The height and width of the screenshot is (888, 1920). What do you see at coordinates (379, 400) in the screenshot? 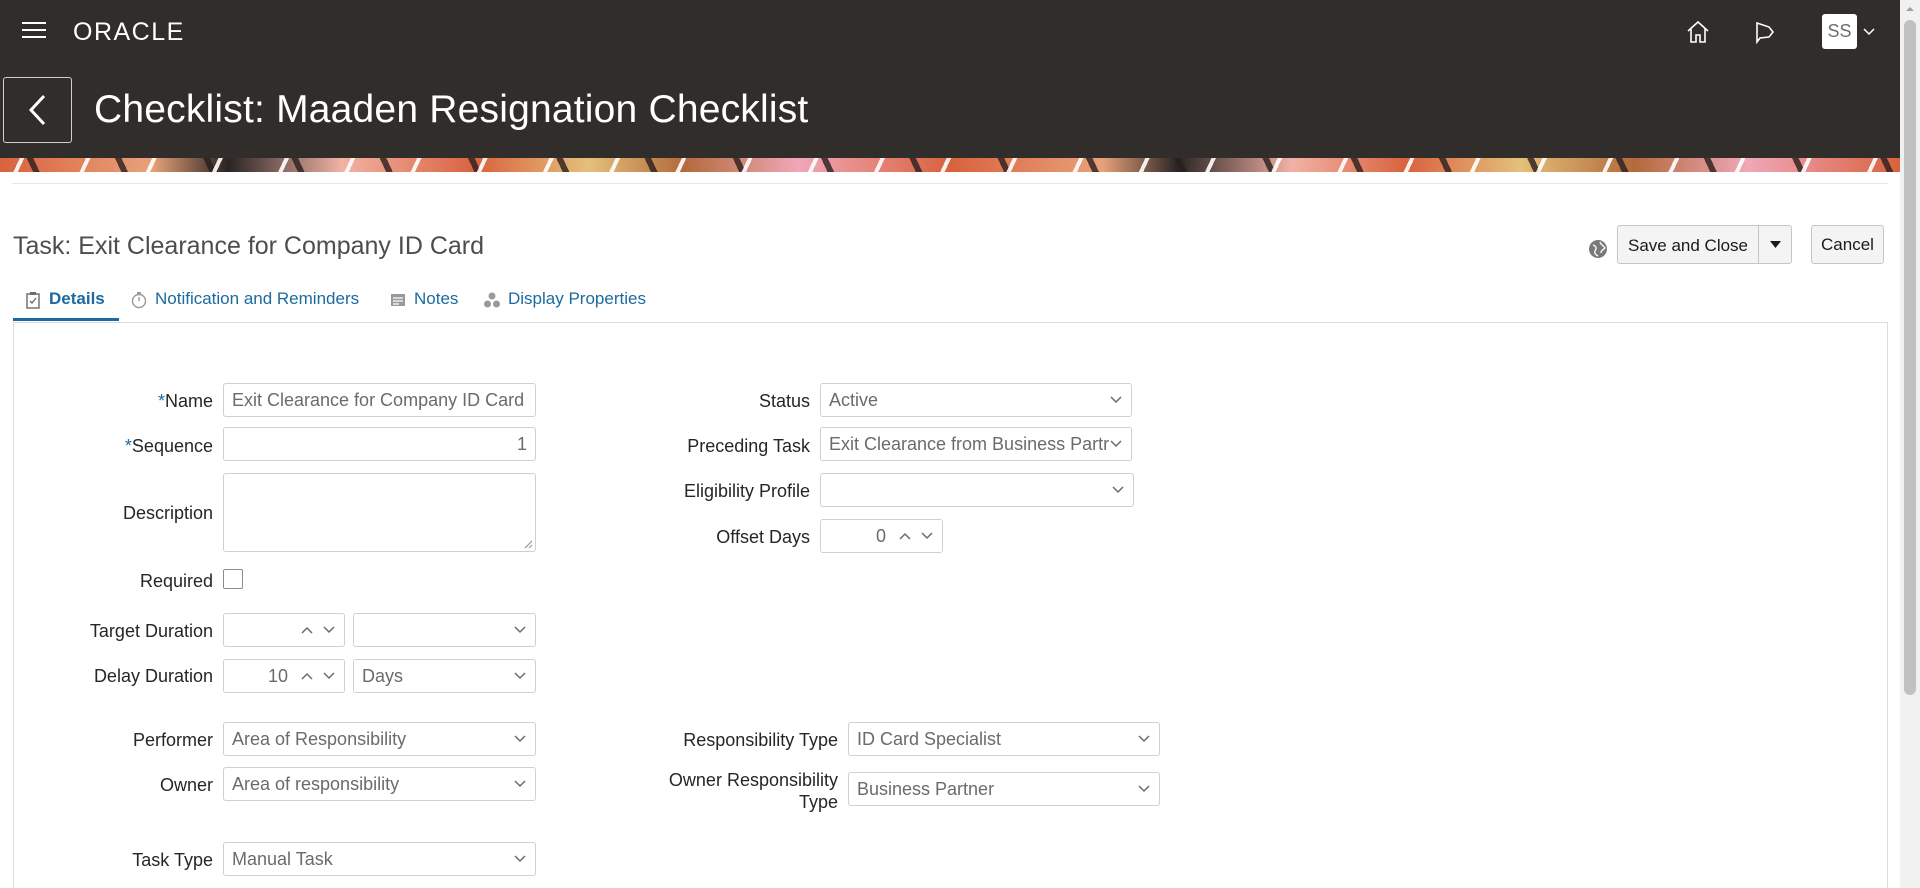
I see `name-field: Exit Clearance for Company ID Card` at bounding box center [379, 400].